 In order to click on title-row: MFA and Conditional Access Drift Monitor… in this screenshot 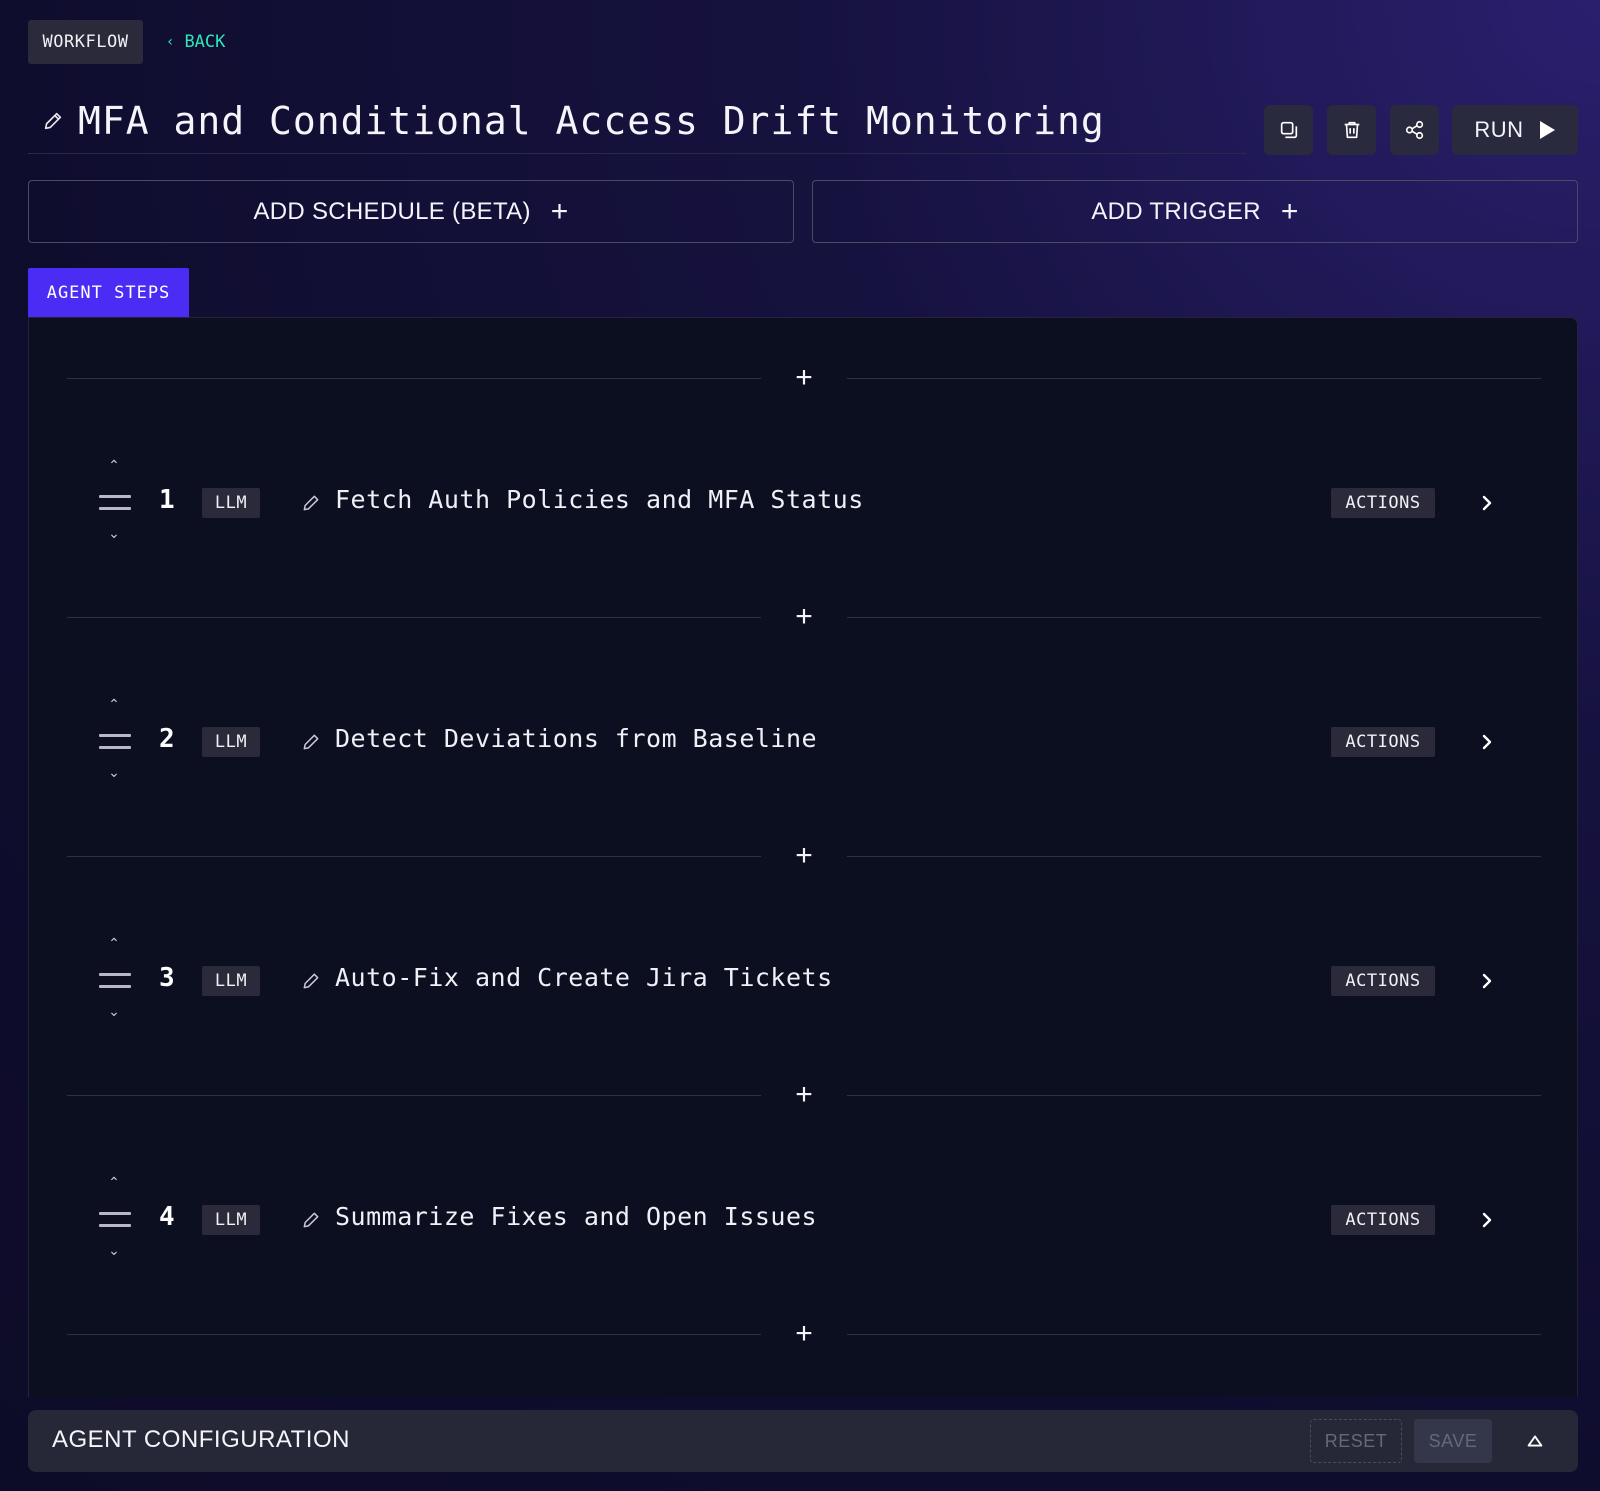, I will do `click(637, 121)`.